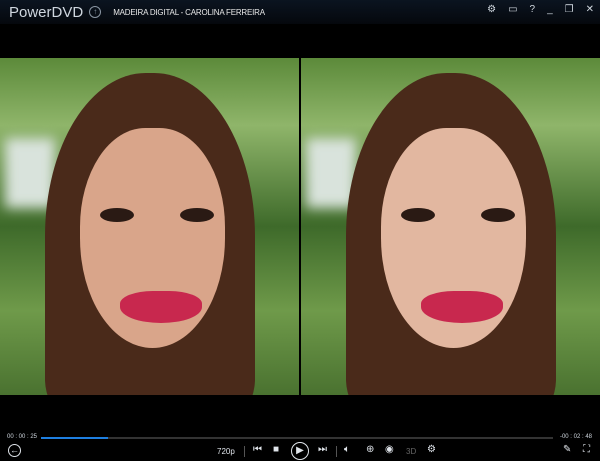 This screenshot has height=461, width=600. Describe the element at coordinates (347, 449) in the screenshot. I see `volume-icon: 🔈︎` at that location.